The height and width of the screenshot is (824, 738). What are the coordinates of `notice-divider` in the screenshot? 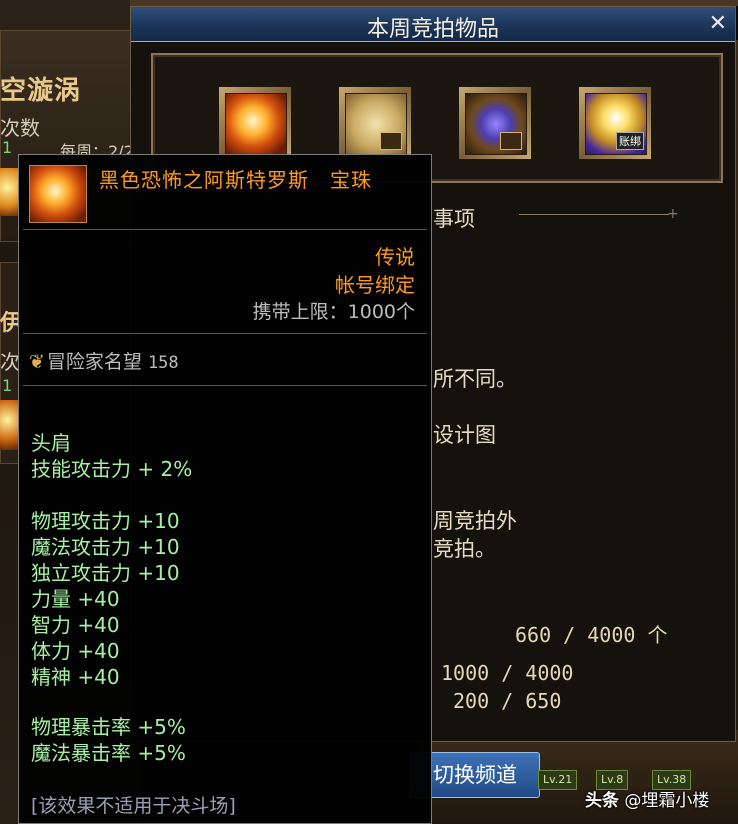 It's located at (594, 214).